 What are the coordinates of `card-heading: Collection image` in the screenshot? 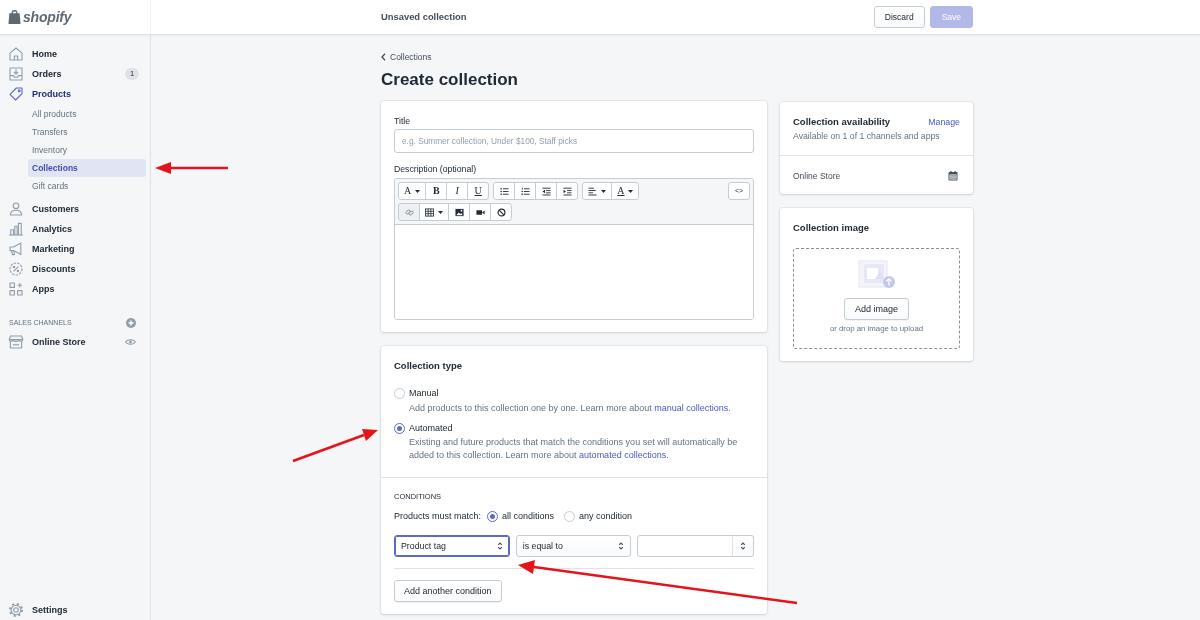 It's located at (831, 228).